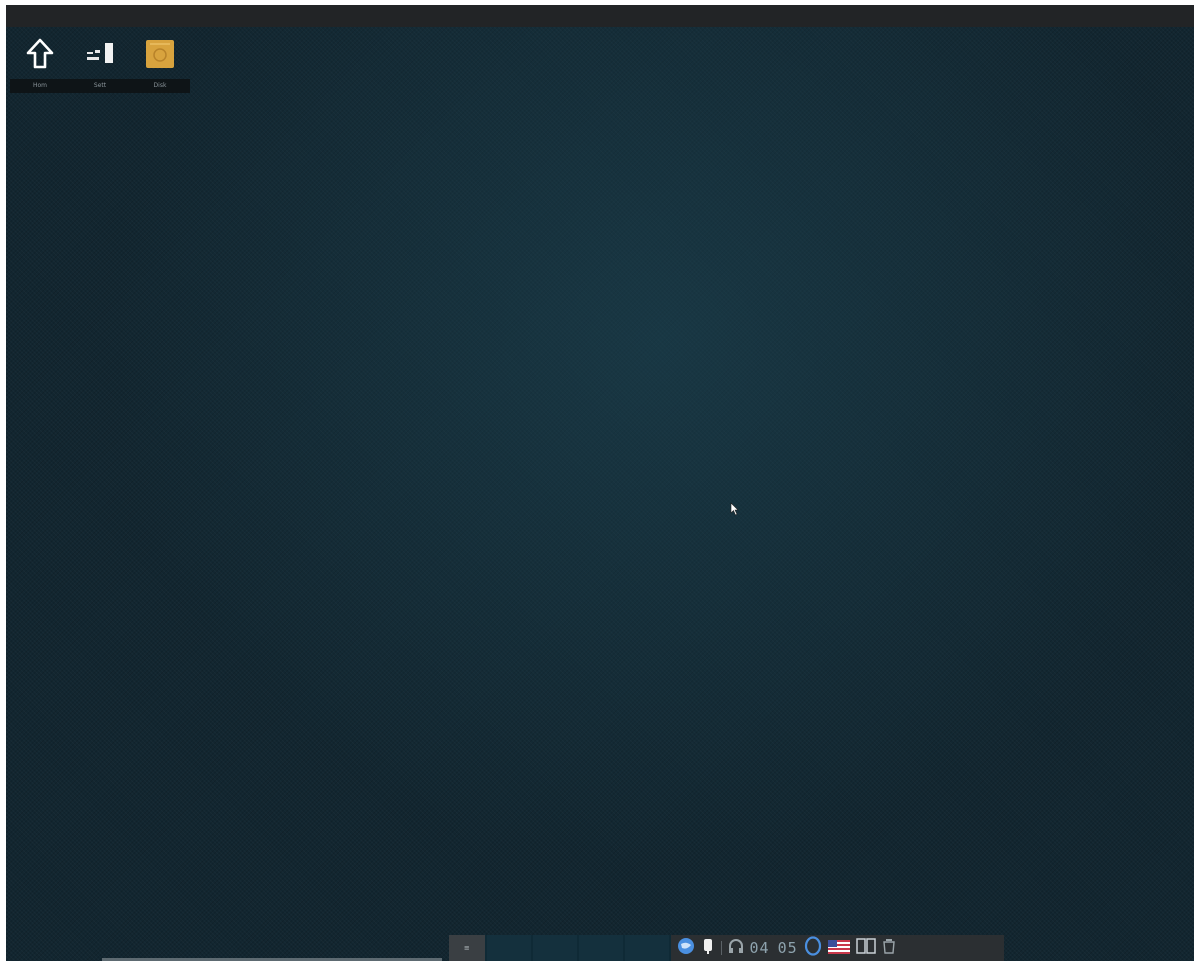  What do you see at coordinates (736, 948) in the screenshot?
I see `headphones-icon` at bounding box center [736, 948].